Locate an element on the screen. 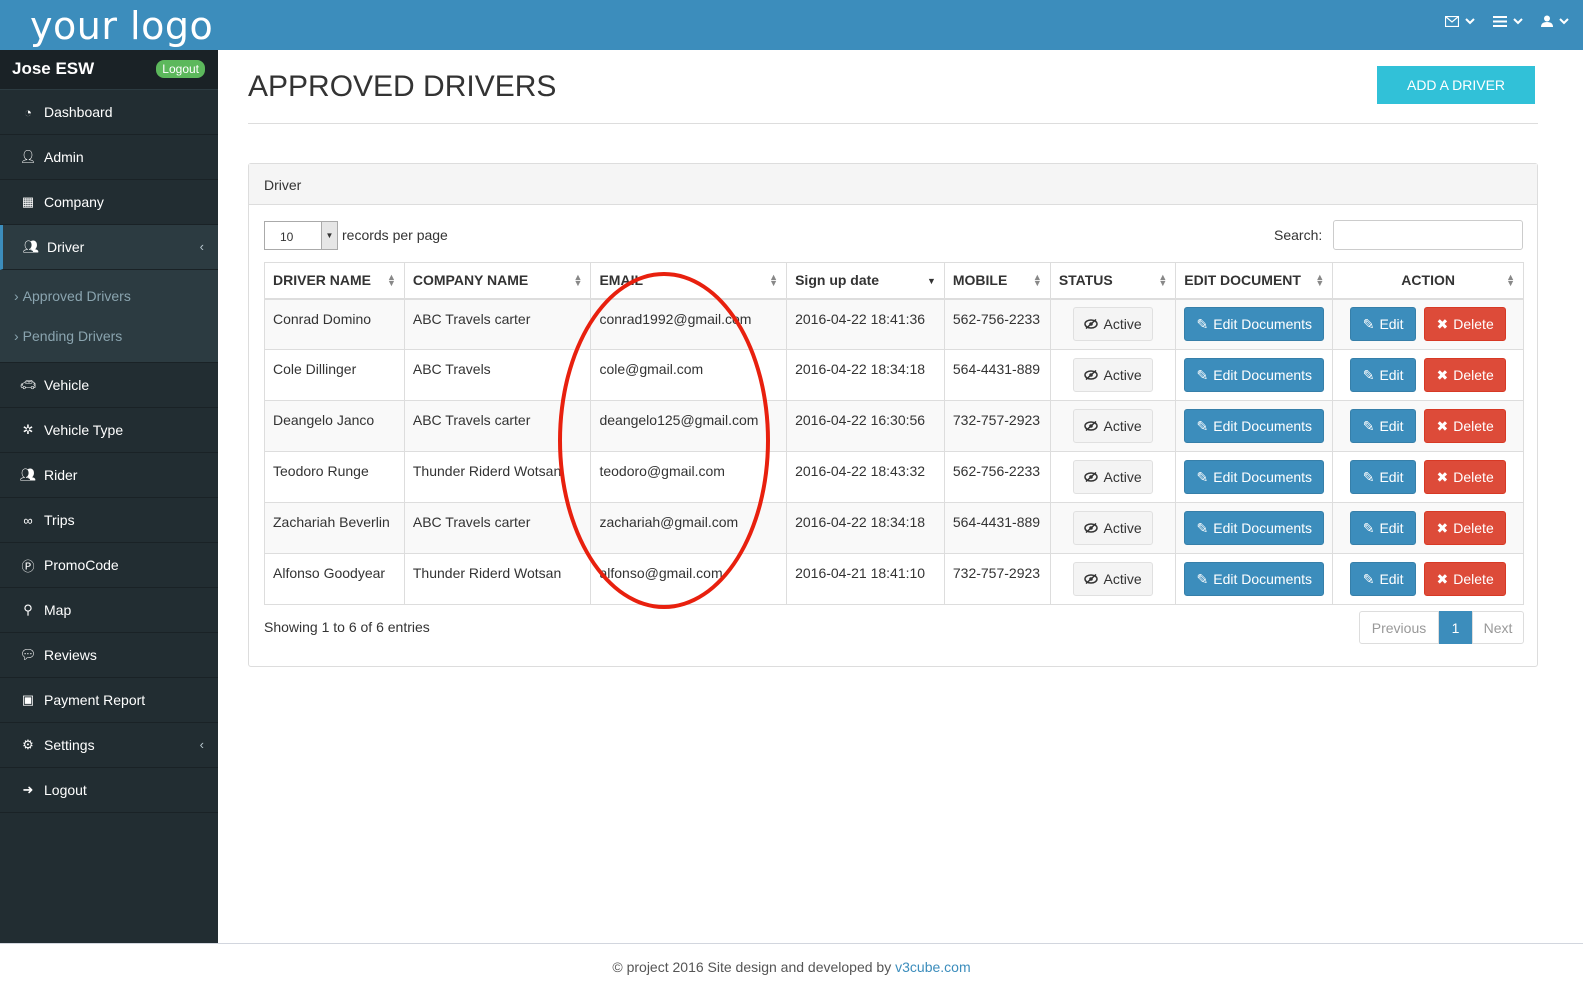 This screenshot has height=999, width=1583. sidebar-item-map: ⚲ Map is located at coordinates (109, 610).